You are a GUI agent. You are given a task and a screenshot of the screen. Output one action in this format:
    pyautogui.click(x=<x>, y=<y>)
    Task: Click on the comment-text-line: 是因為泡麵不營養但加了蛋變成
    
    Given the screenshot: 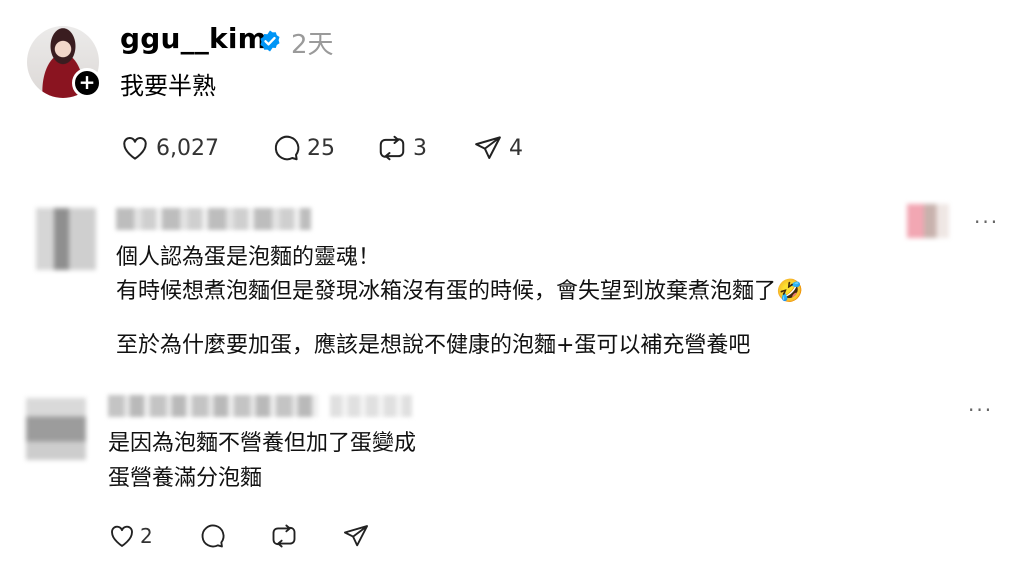 What is the action you would take?
    pyautogui.click(x=262, y=443)
    